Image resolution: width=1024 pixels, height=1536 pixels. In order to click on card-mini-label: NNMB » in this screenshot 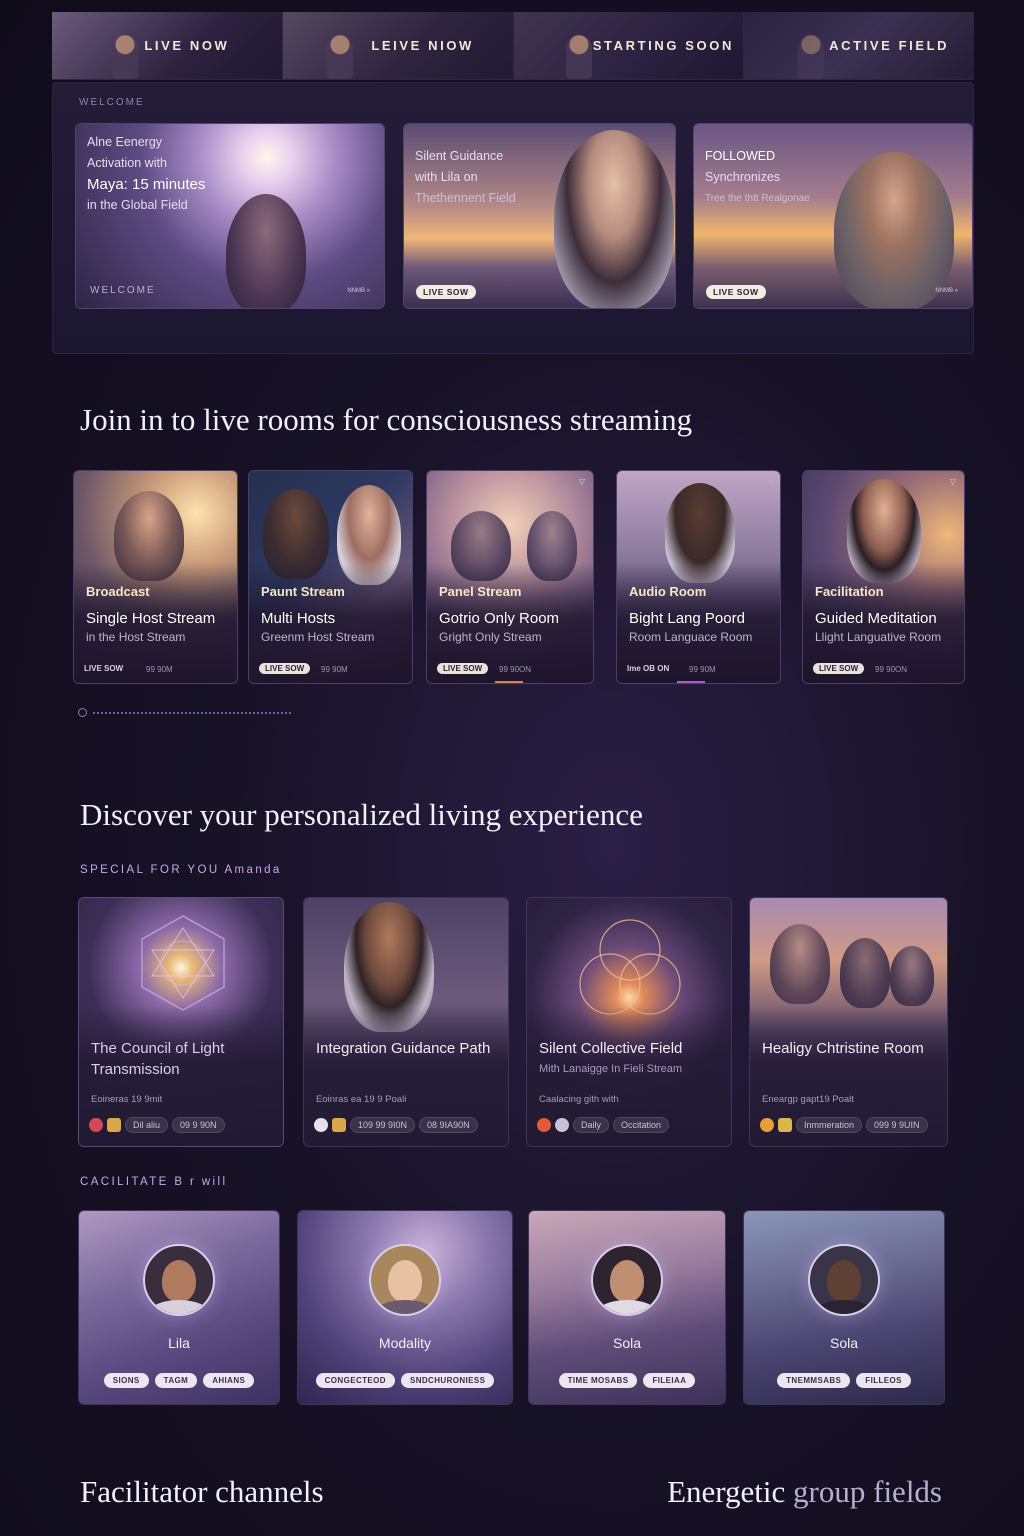, I will do `click(946, 291)`.